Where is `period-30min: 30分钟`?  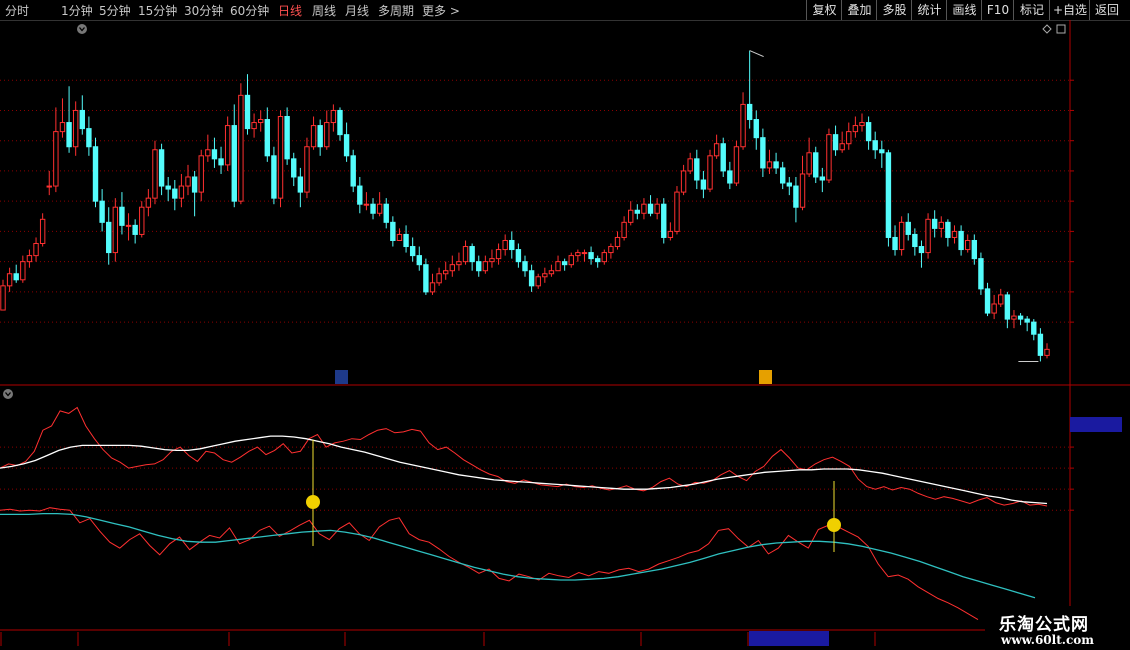 period-30min: 30分钟 is located at coordinates (203, 10).